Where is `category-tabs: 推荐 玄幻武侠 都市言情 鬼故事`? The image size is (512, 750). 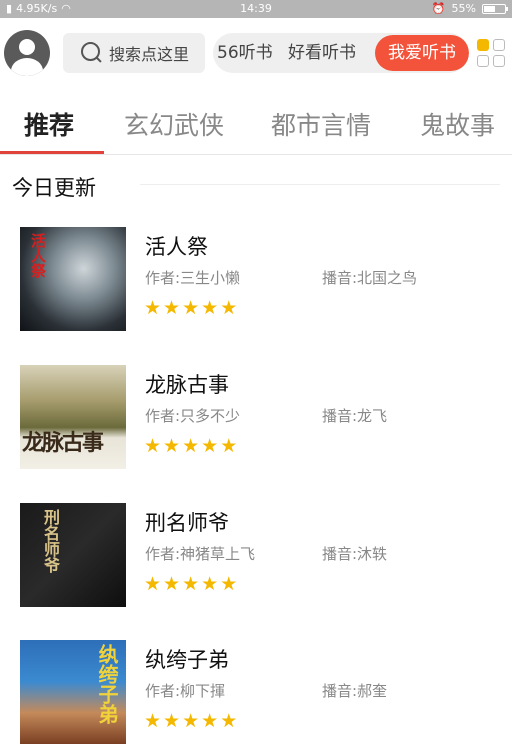 category-tabs: 推荐 玄幻武侠 都市言情 鬼故事 is located at coordinates (256, 124).